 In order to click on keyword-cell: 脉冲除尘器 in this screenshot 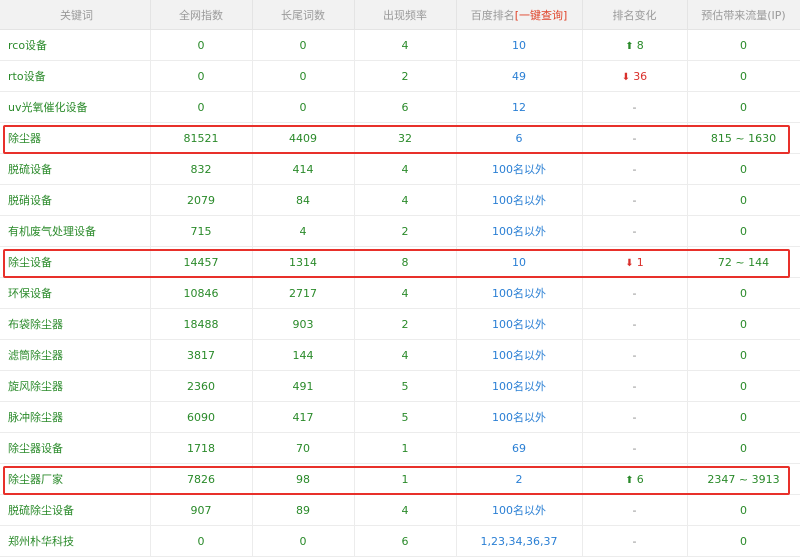, I will do `click(75, 417)`.